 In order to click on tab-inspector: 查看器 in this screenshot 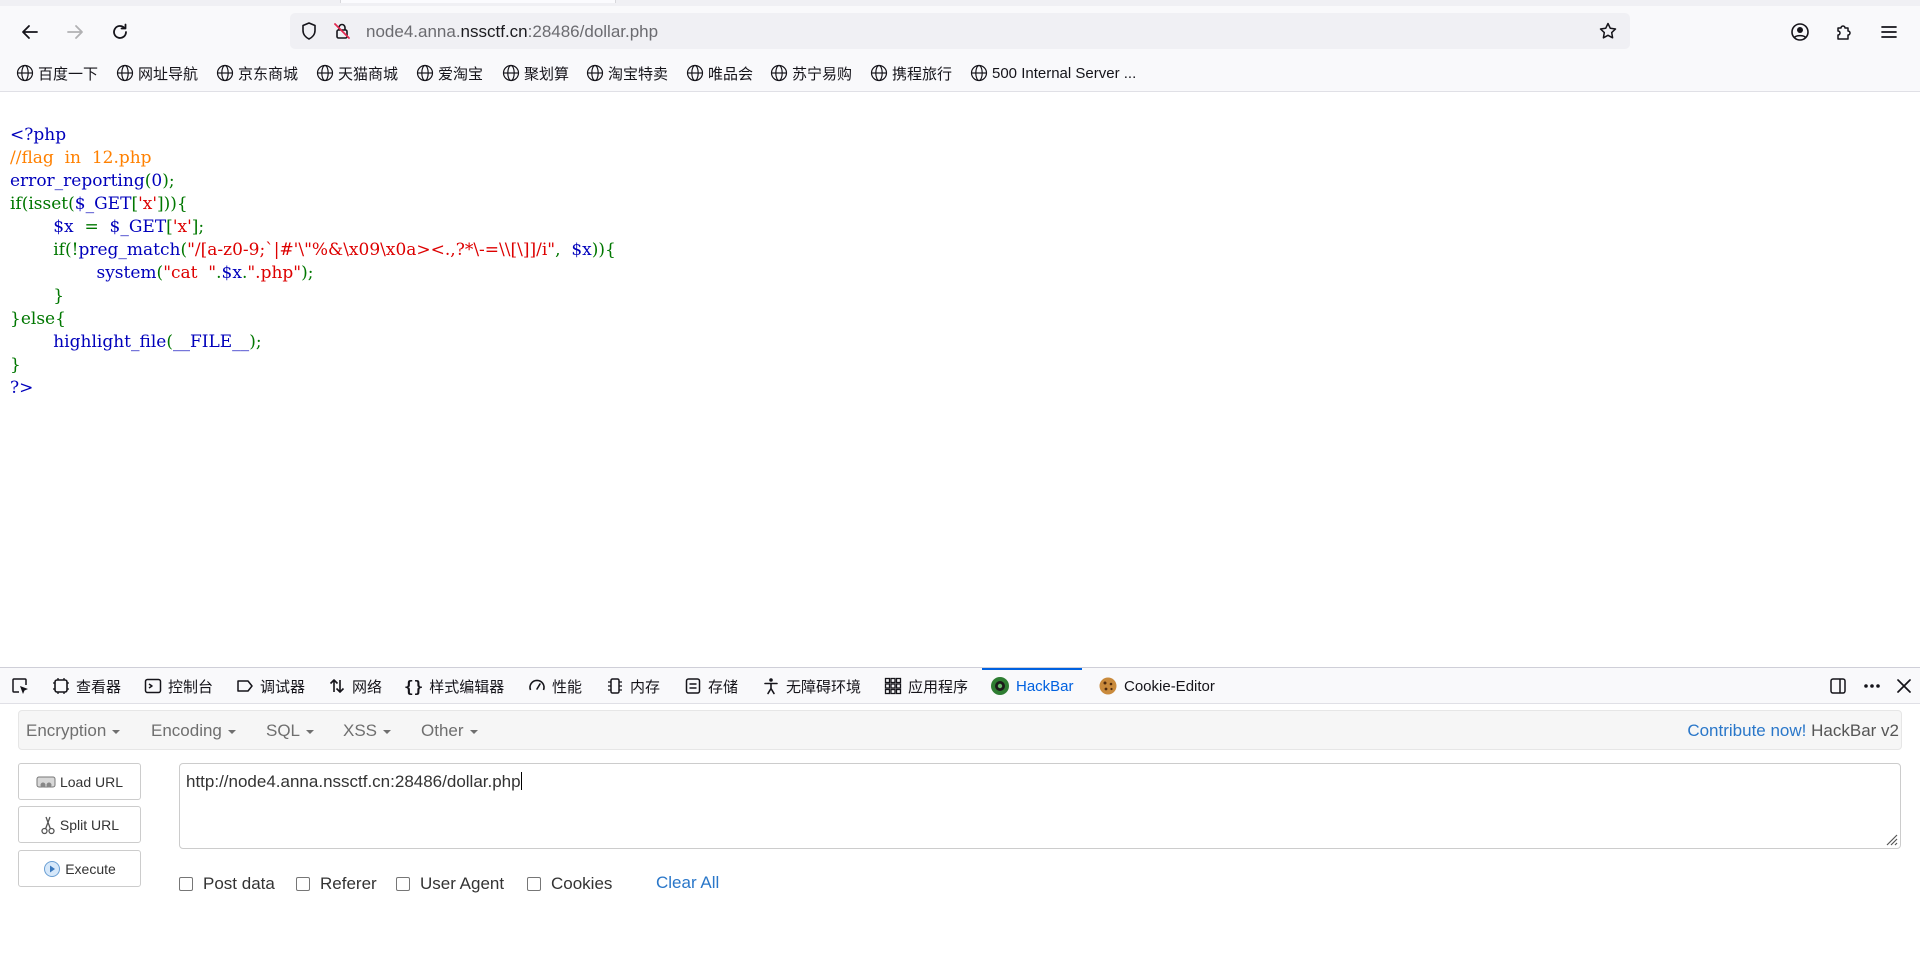, I will do `click(86, 686)`.